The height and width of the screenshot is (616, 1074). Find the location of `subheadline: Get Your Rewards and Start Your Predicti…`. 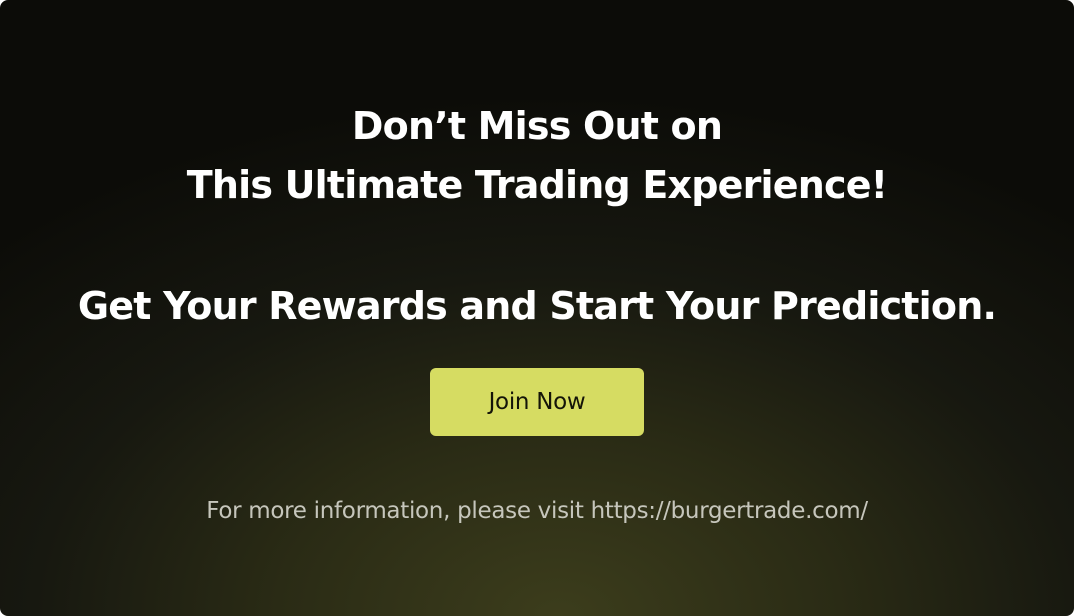

subheadline: Get Your Rewards and Start Your Predicti… is located at coordinates (537, 306).